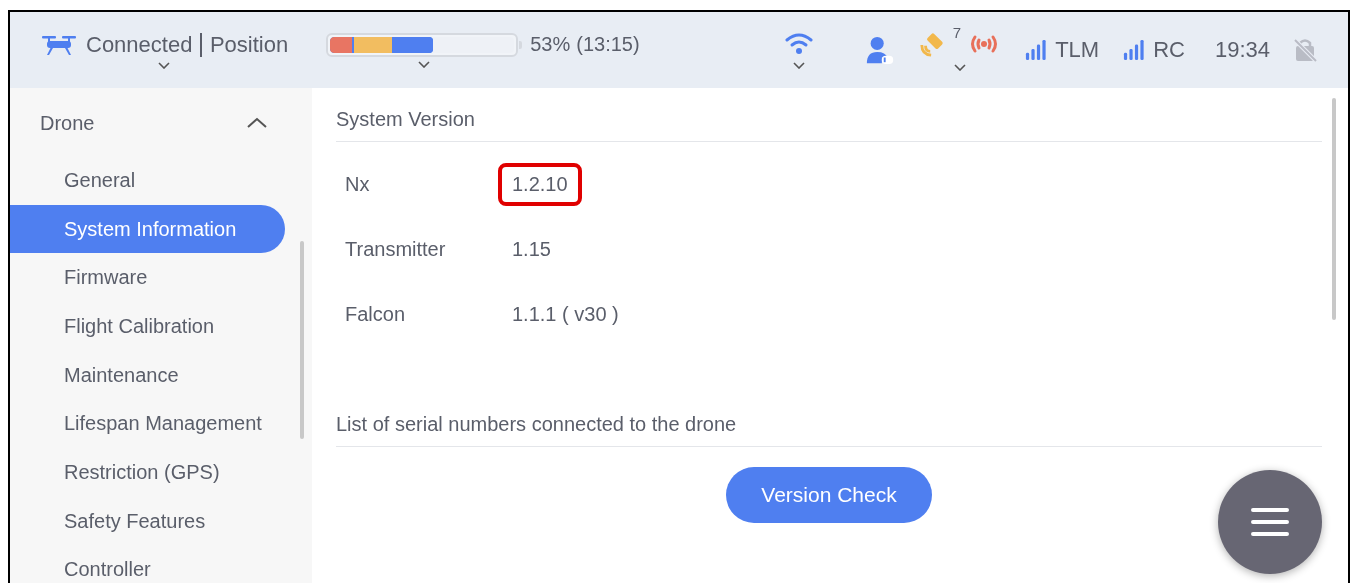 The width and height of the screenshot is (1354, 583). What do you see at coordinates (565, 314) in the screenshot?
I see `version-value: 1.1.1 ( v30 )` at bounding box center [565, 314].